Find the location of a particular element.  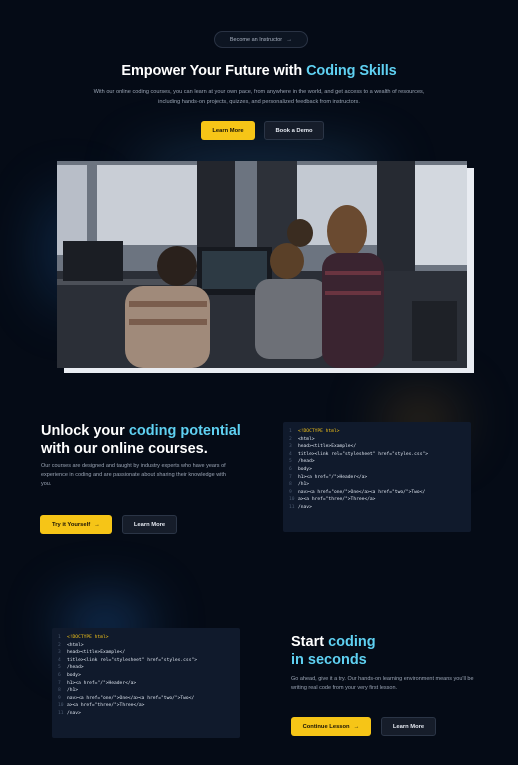

unlock-title-1: Unlock your is located at coordinates (85, 431).